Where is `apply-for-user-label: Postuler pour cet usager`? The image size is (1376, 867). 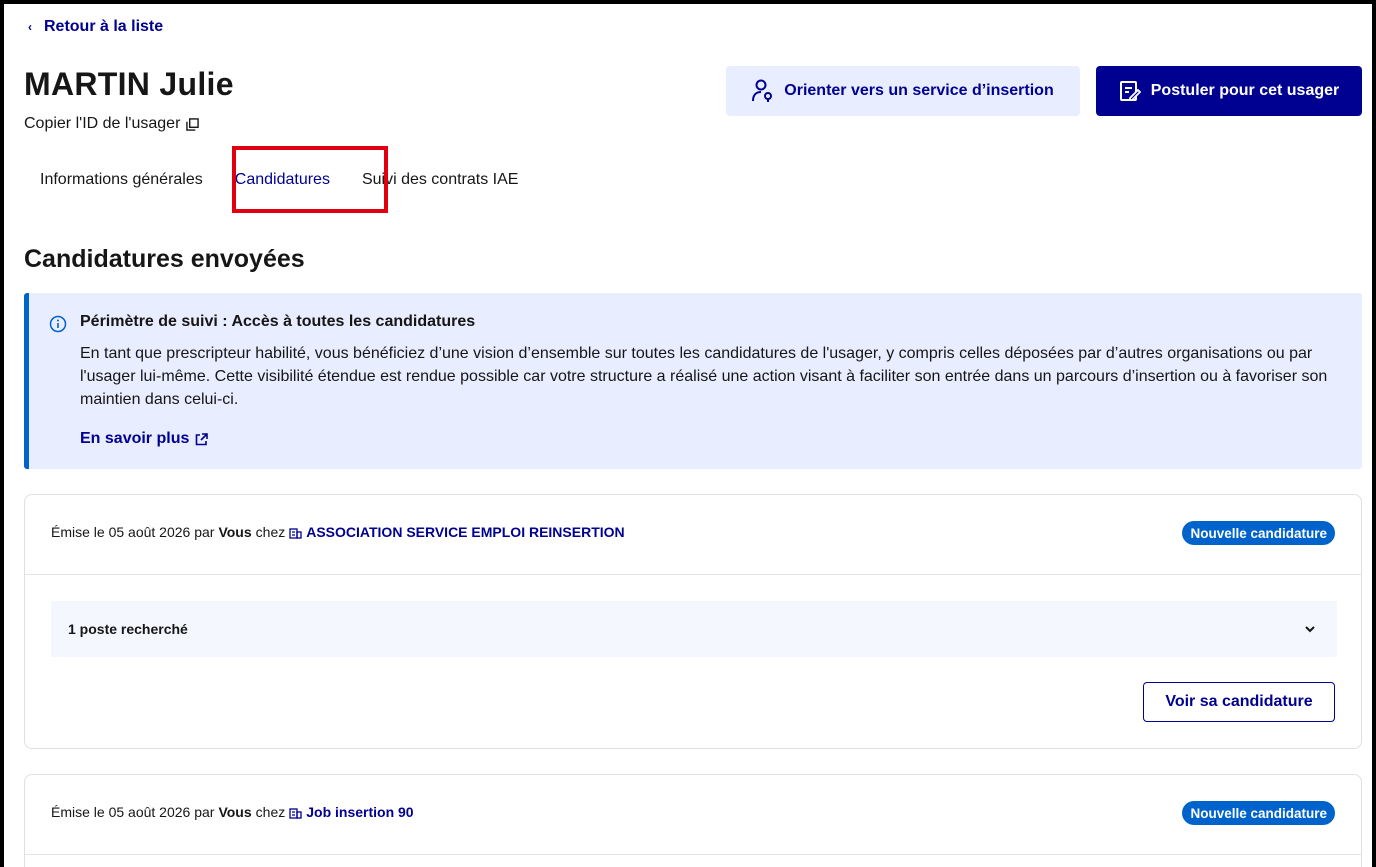 apply-for-user-label: Postuler pour cet usager is located at coordinates (1245, 90).